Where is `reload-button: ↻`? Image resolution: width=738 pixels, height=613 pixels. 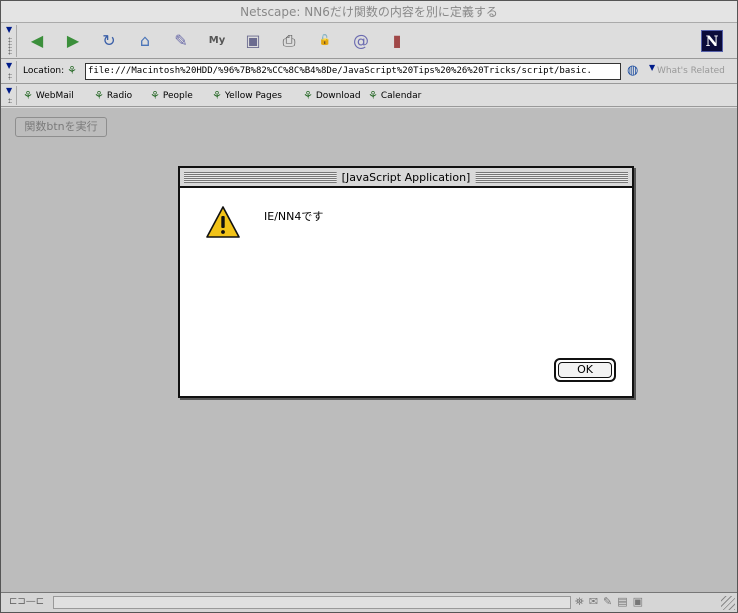 reload-button: ↻ is located at coordinates (109, 41).